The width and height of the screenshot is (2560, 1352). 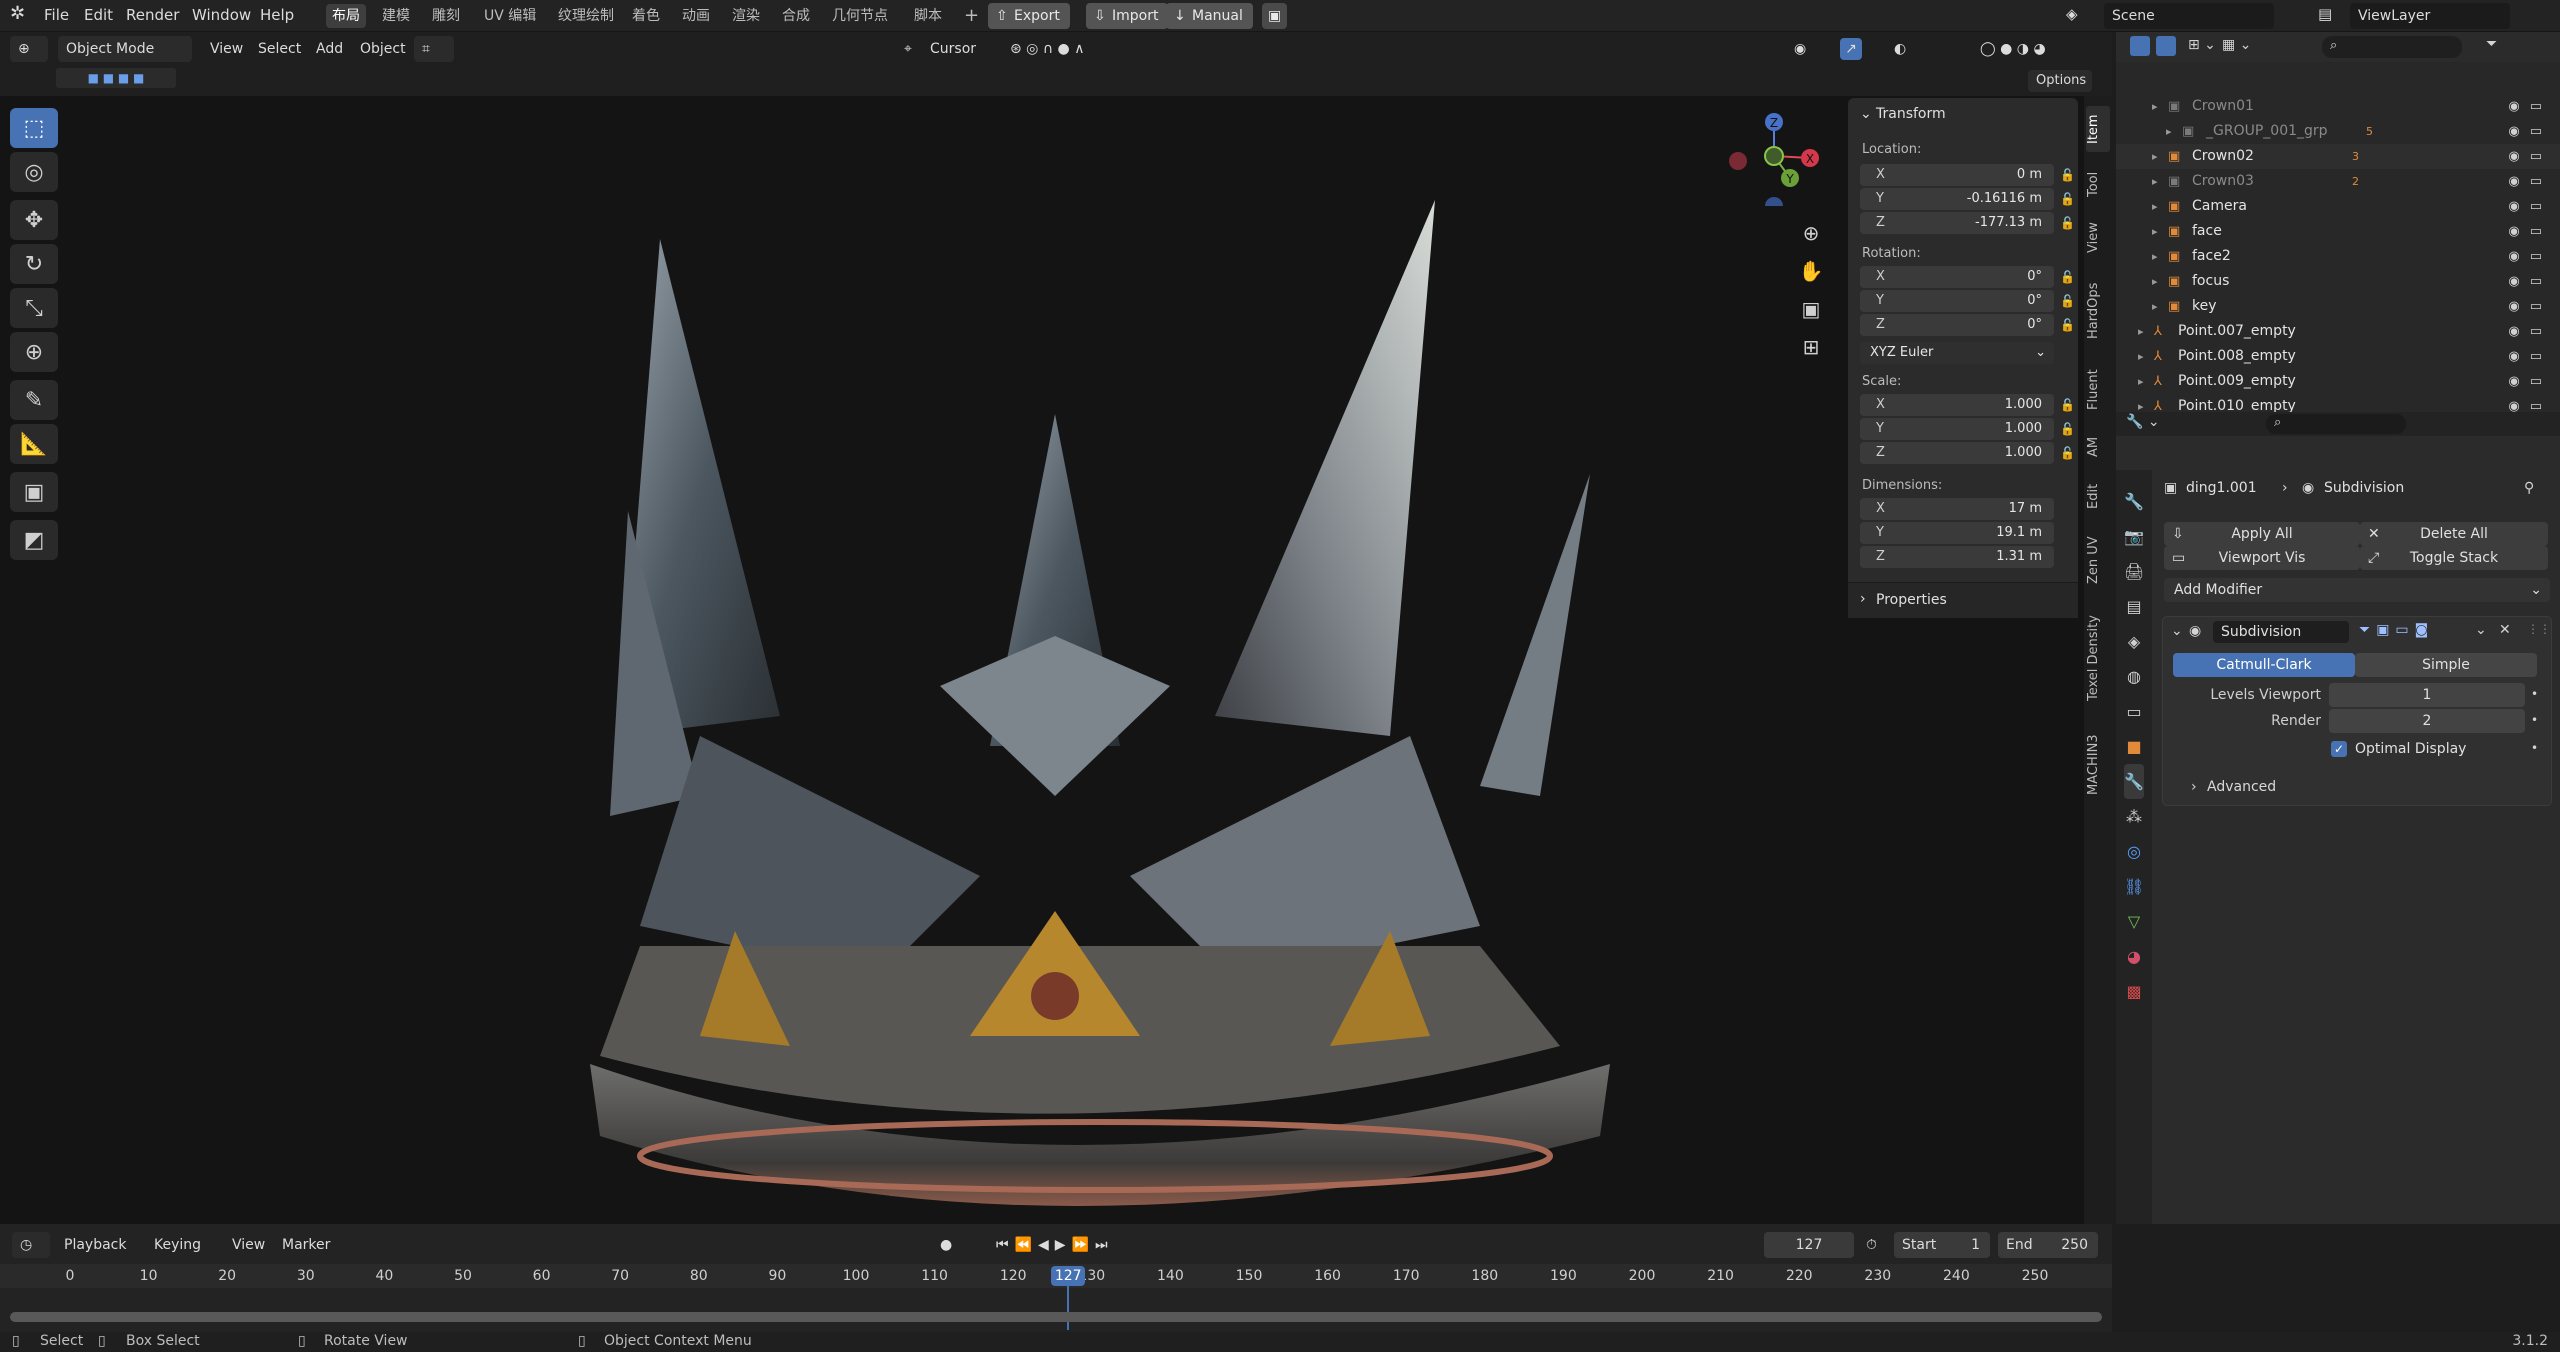 I want to click on cursor-tool-icon: ◎, so click(x=34, y=172).